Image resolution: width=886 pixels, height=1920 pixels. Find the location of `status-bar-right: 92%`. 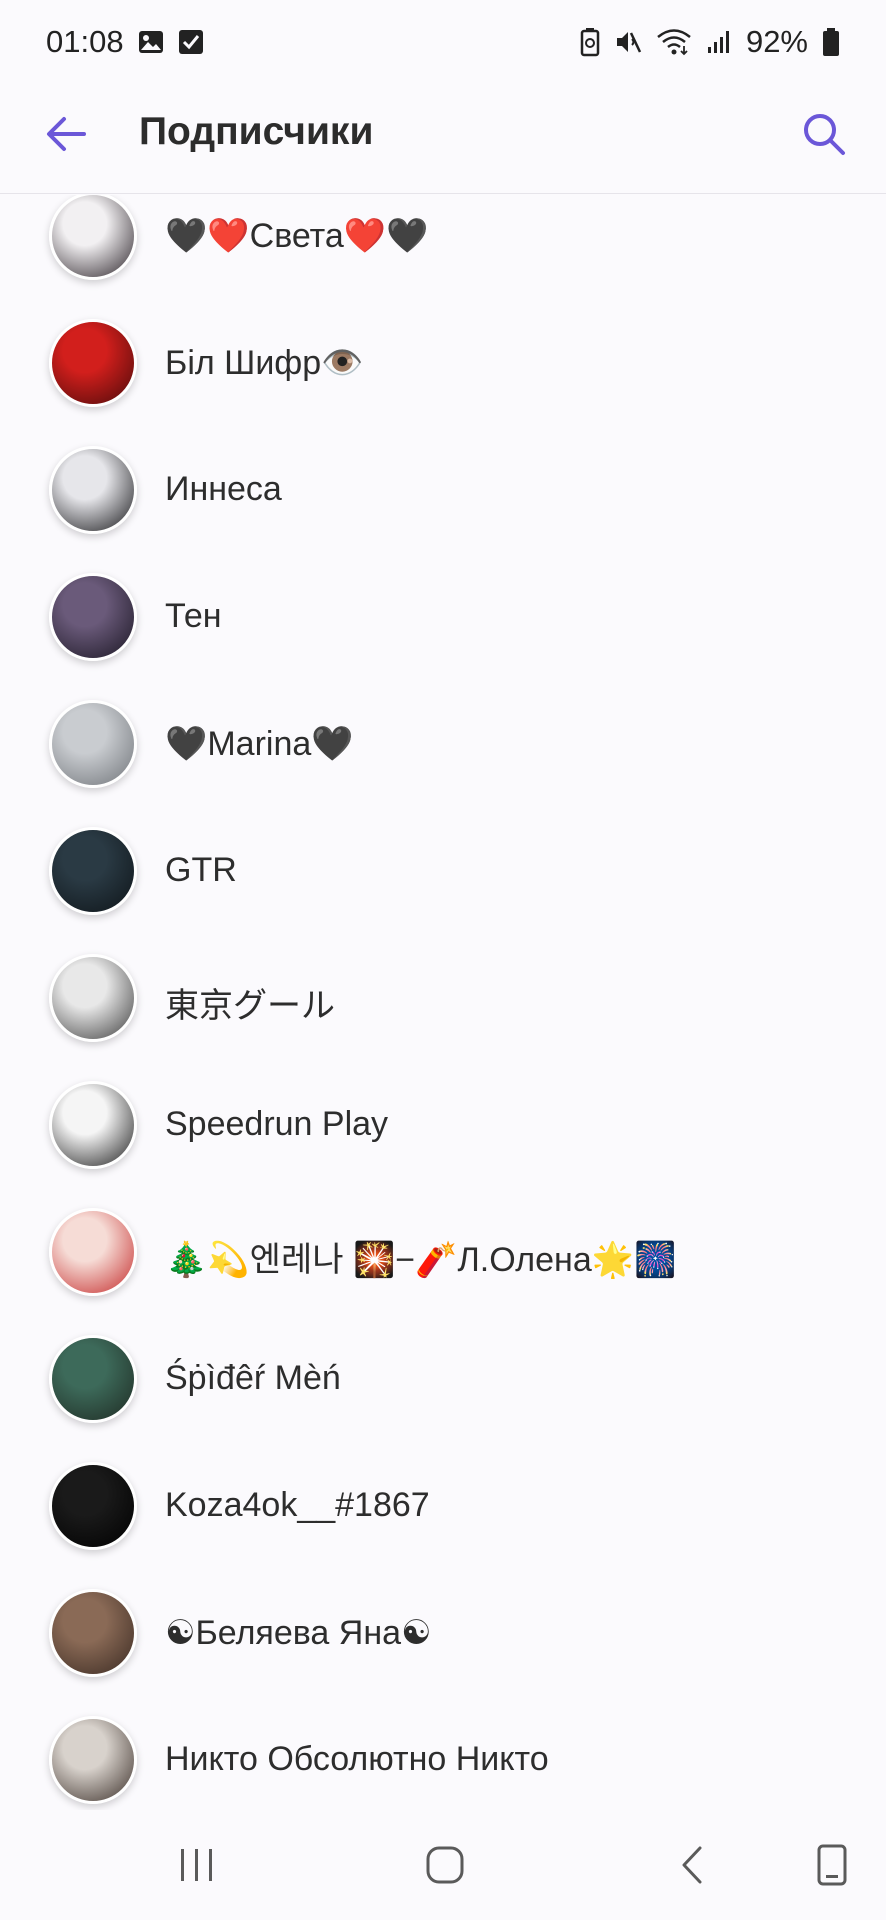

status-bar-right: 92% is located at coordinates (710, 42).